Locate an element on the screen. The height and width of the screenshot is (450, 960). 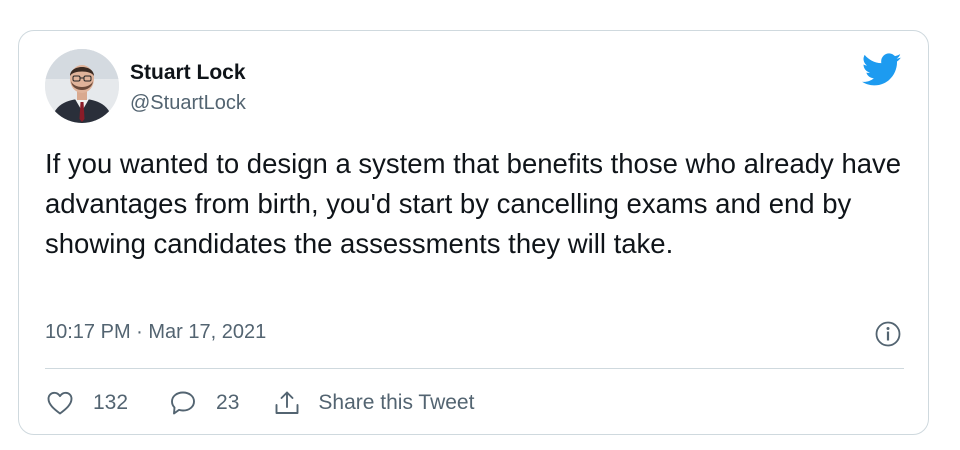
author-name: Stuart Lock is located at coordinates (188, 73).